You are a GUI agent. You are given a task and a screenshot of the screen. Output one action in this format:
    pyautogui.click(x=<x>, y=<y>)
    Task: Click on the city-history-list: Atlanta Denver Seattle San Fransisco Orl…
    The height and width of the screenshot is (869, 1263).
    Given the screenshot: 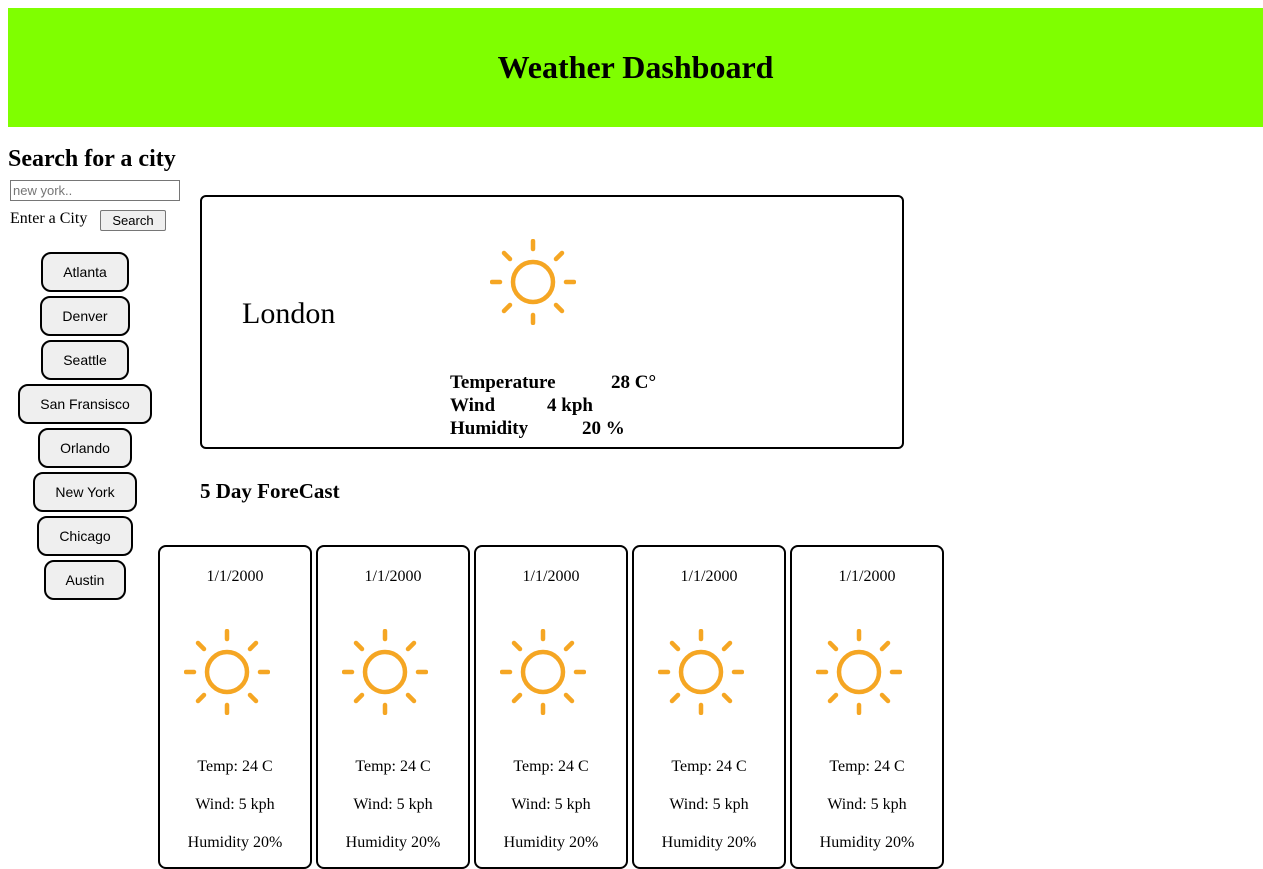 What is the action you would take?
    pyautogui.click(x=85, y=428)
    